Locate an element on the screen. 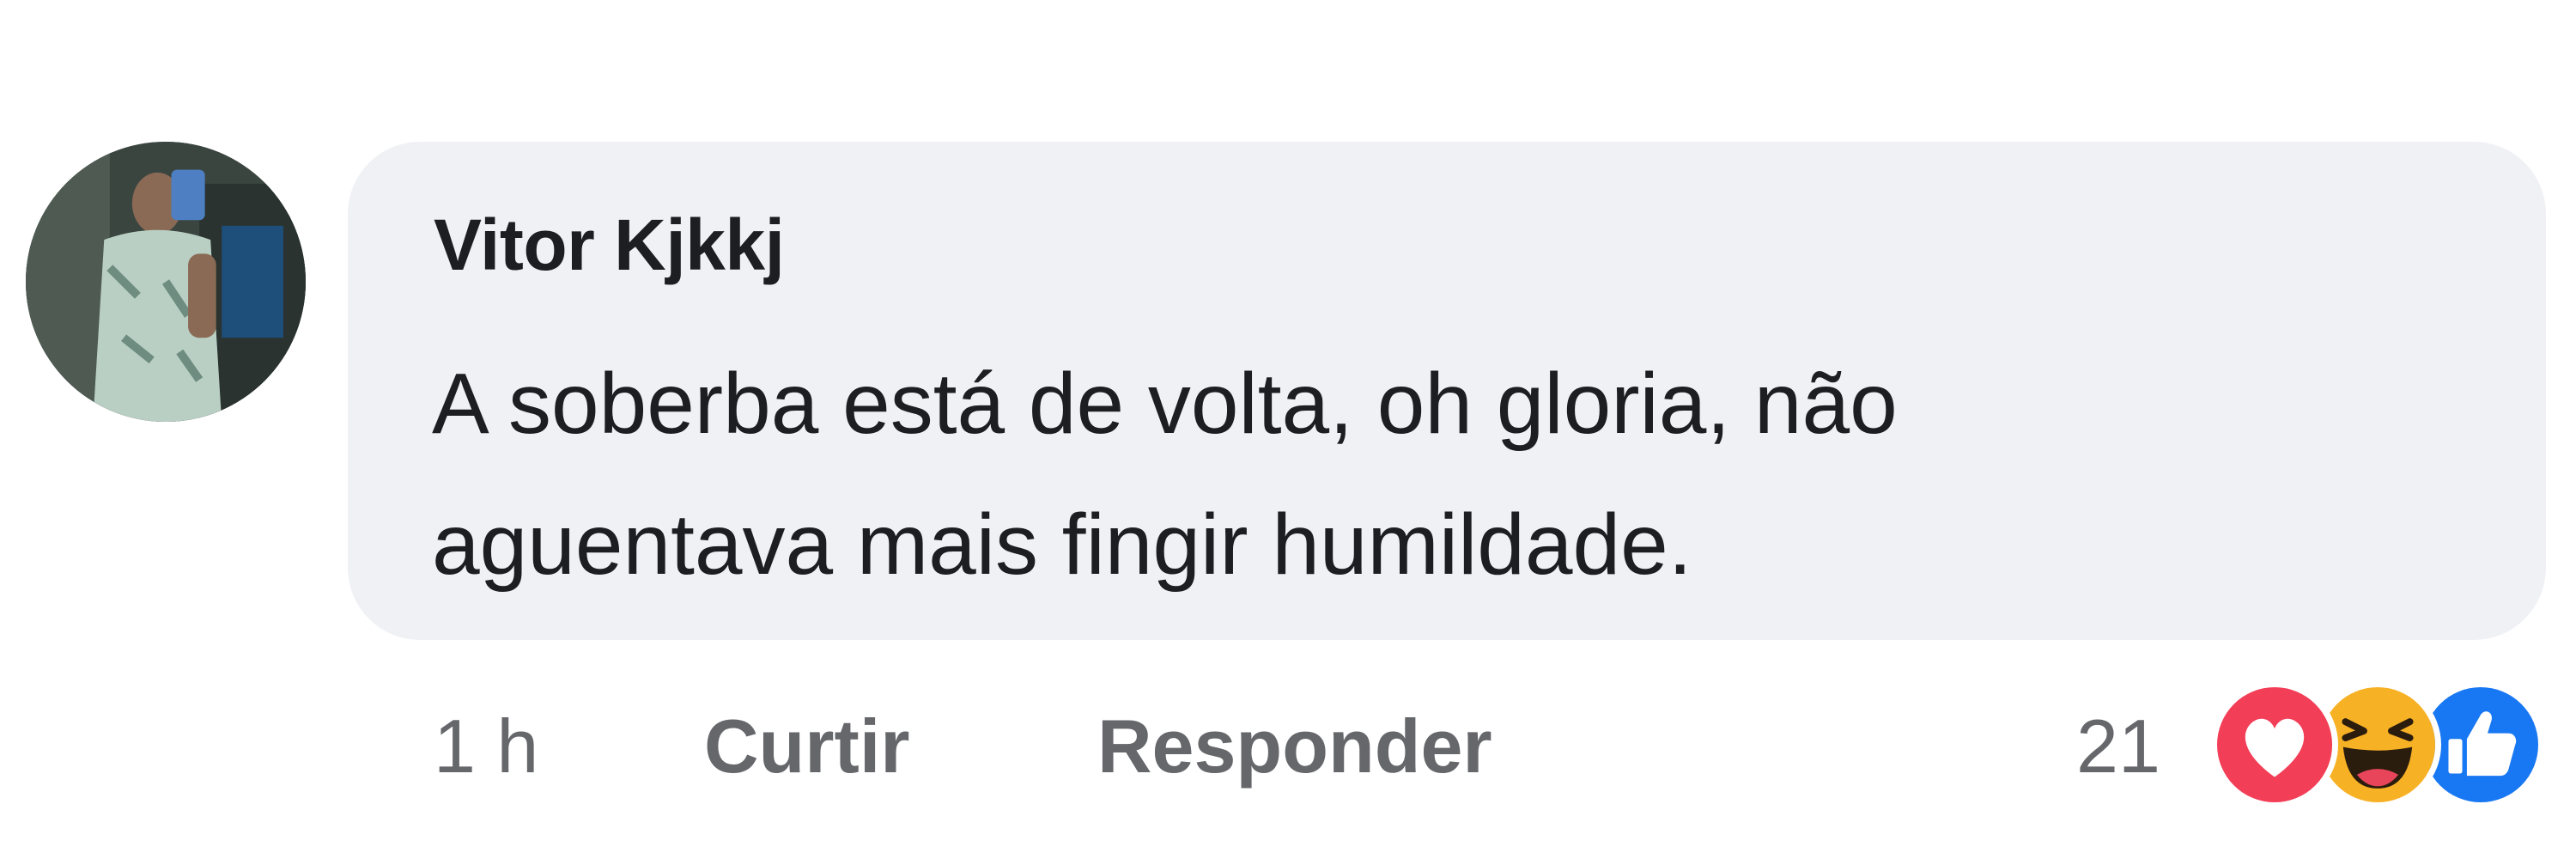 The width and height of the screenshot is (2576, 859). comment-text-line: A soberba está de volta, oh gloria, não is located at coordinates (1165, 404).